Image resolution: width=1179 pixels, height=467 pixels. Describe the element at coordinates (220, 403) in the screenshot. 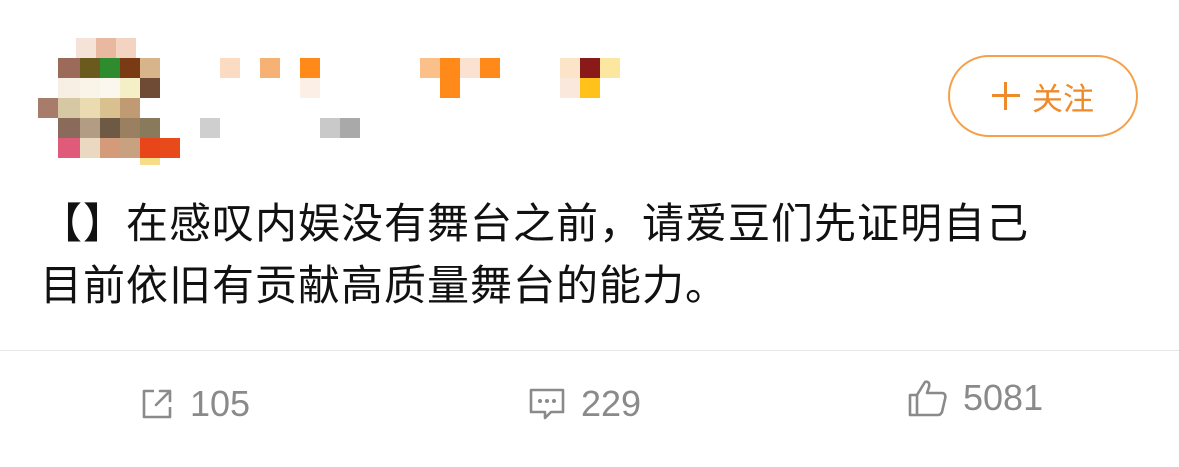

I see `repost-count: 105` at that location.